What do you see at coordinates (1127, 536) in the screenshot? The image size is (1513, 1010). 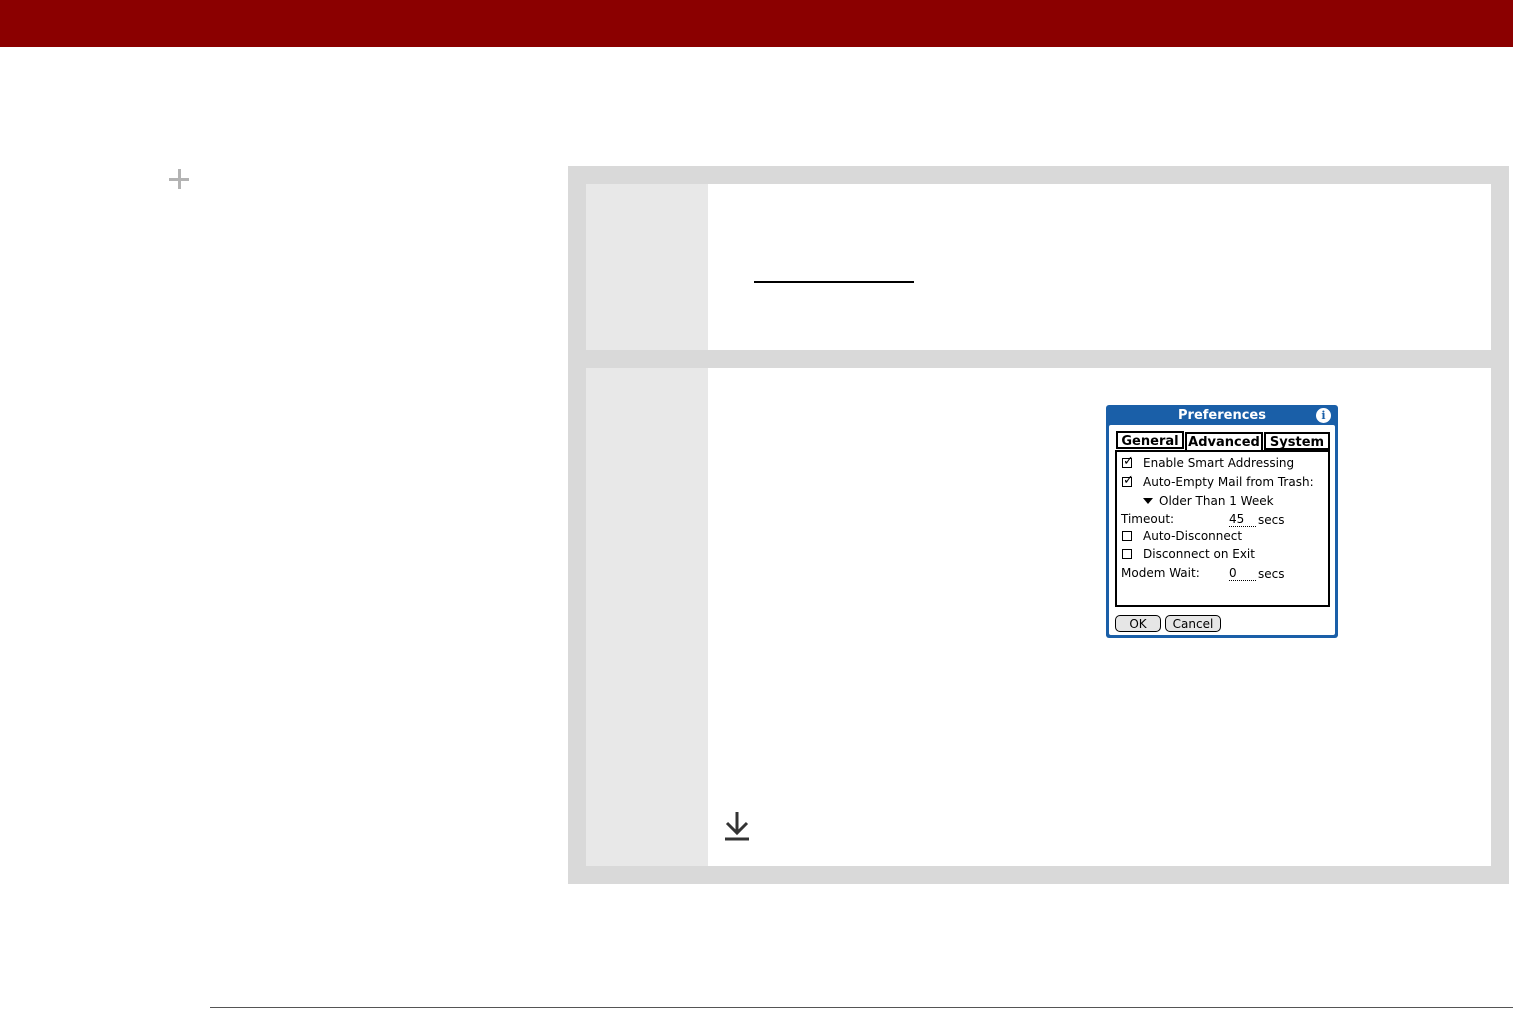 I see `auto-disconnect-checkbox` at bounding box center [1127, 536].